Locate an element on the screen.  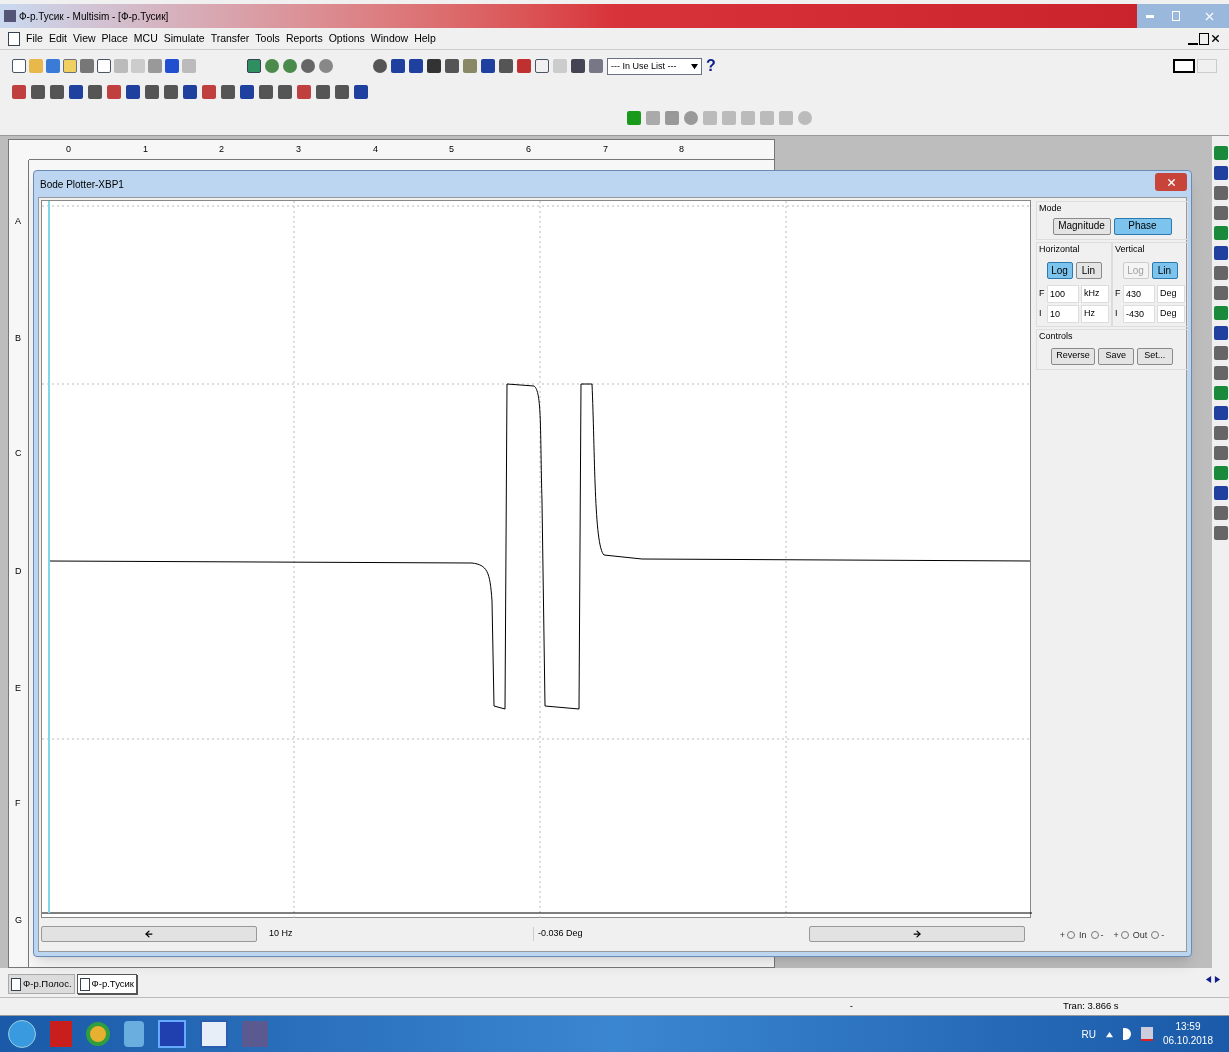
ruler-label: F is located at coordinates (18, 803).